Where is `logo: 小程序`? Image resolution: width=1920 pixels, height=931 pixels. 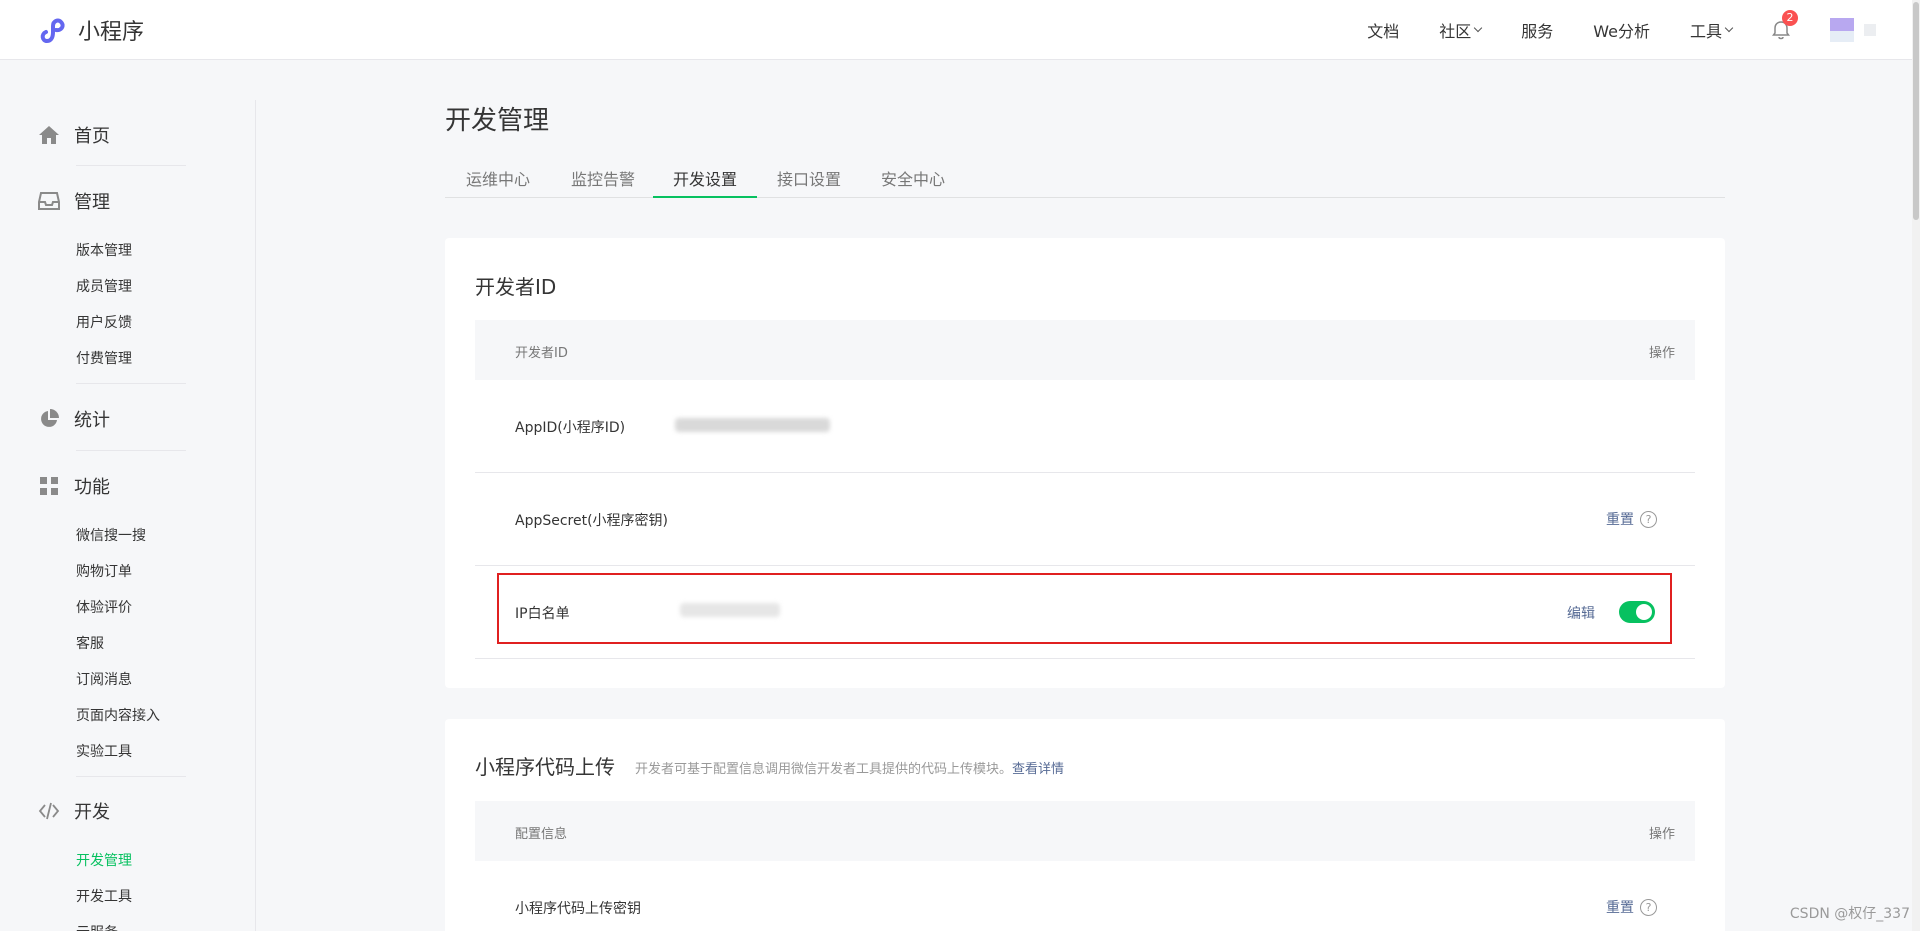 logo: 小程序 is located at coordinates (91, 30).